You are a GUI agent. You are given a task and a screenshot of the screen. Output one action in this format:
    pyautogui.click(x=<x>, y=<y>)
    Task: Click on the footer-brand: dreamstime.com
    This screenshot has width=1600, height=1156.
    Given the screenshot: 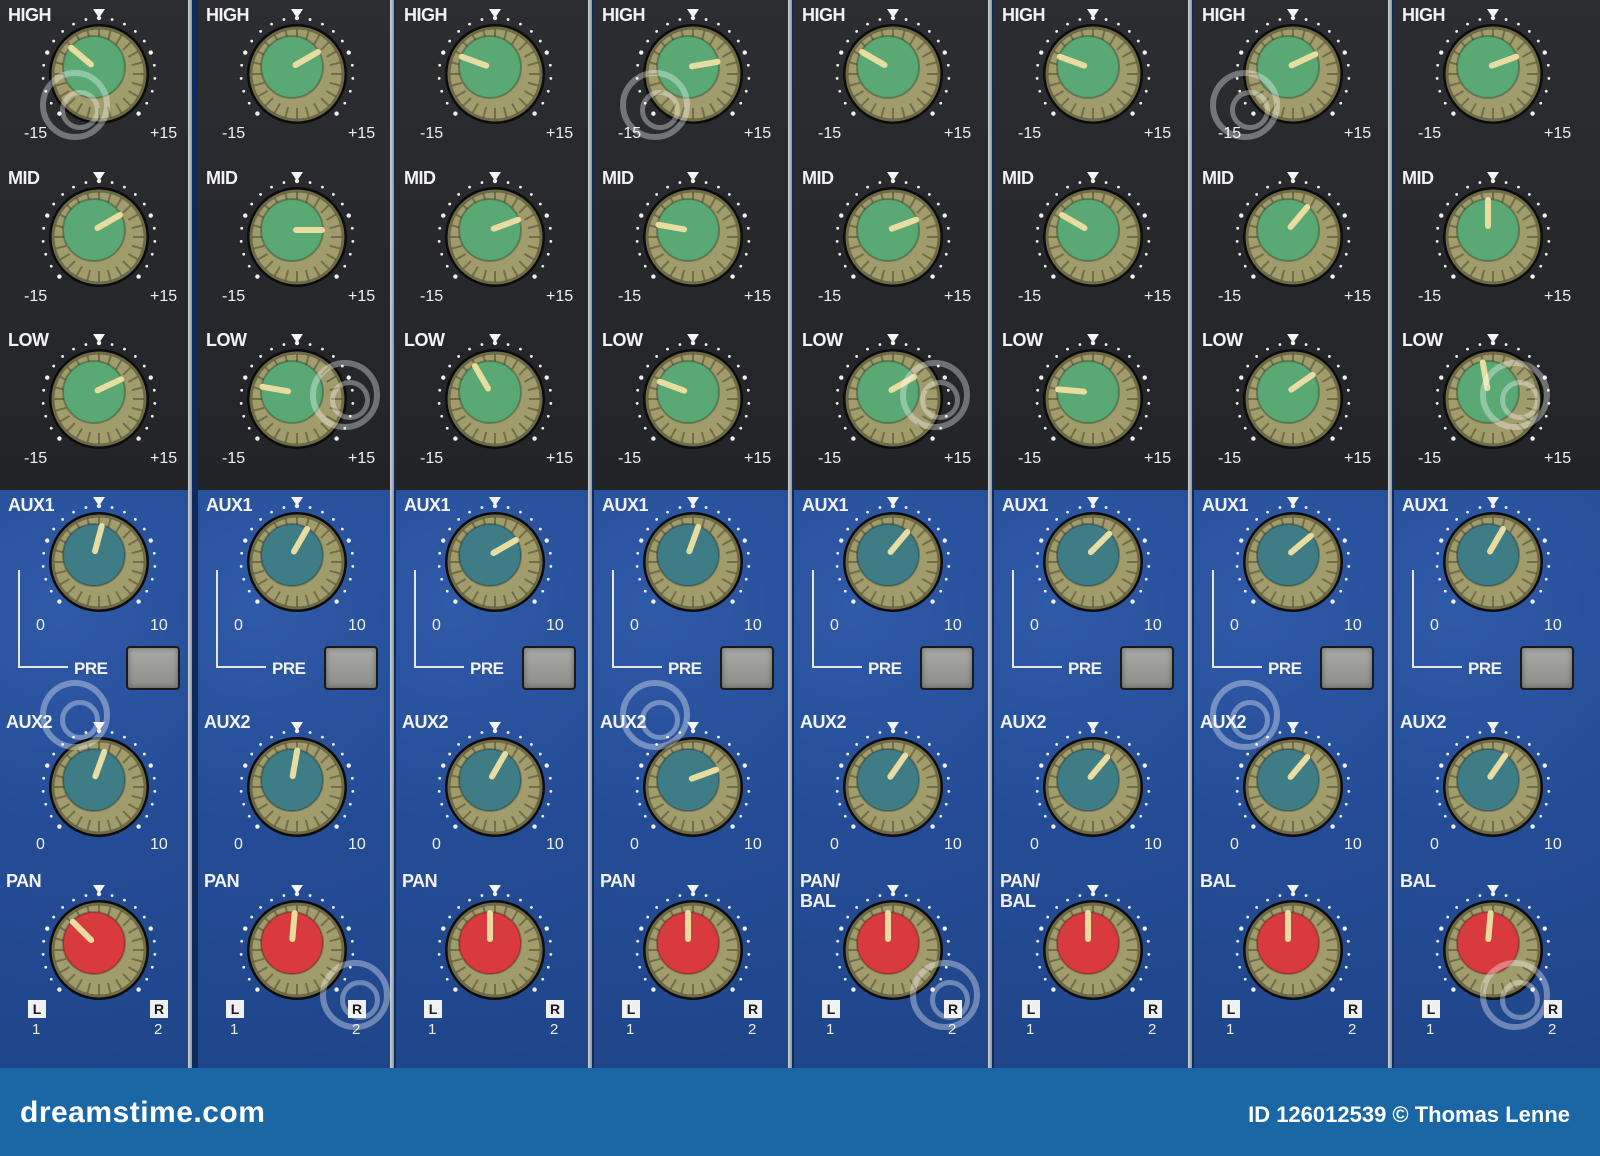 What is the action you would take?
    pyautogui.click(x=143, y=1112)
    